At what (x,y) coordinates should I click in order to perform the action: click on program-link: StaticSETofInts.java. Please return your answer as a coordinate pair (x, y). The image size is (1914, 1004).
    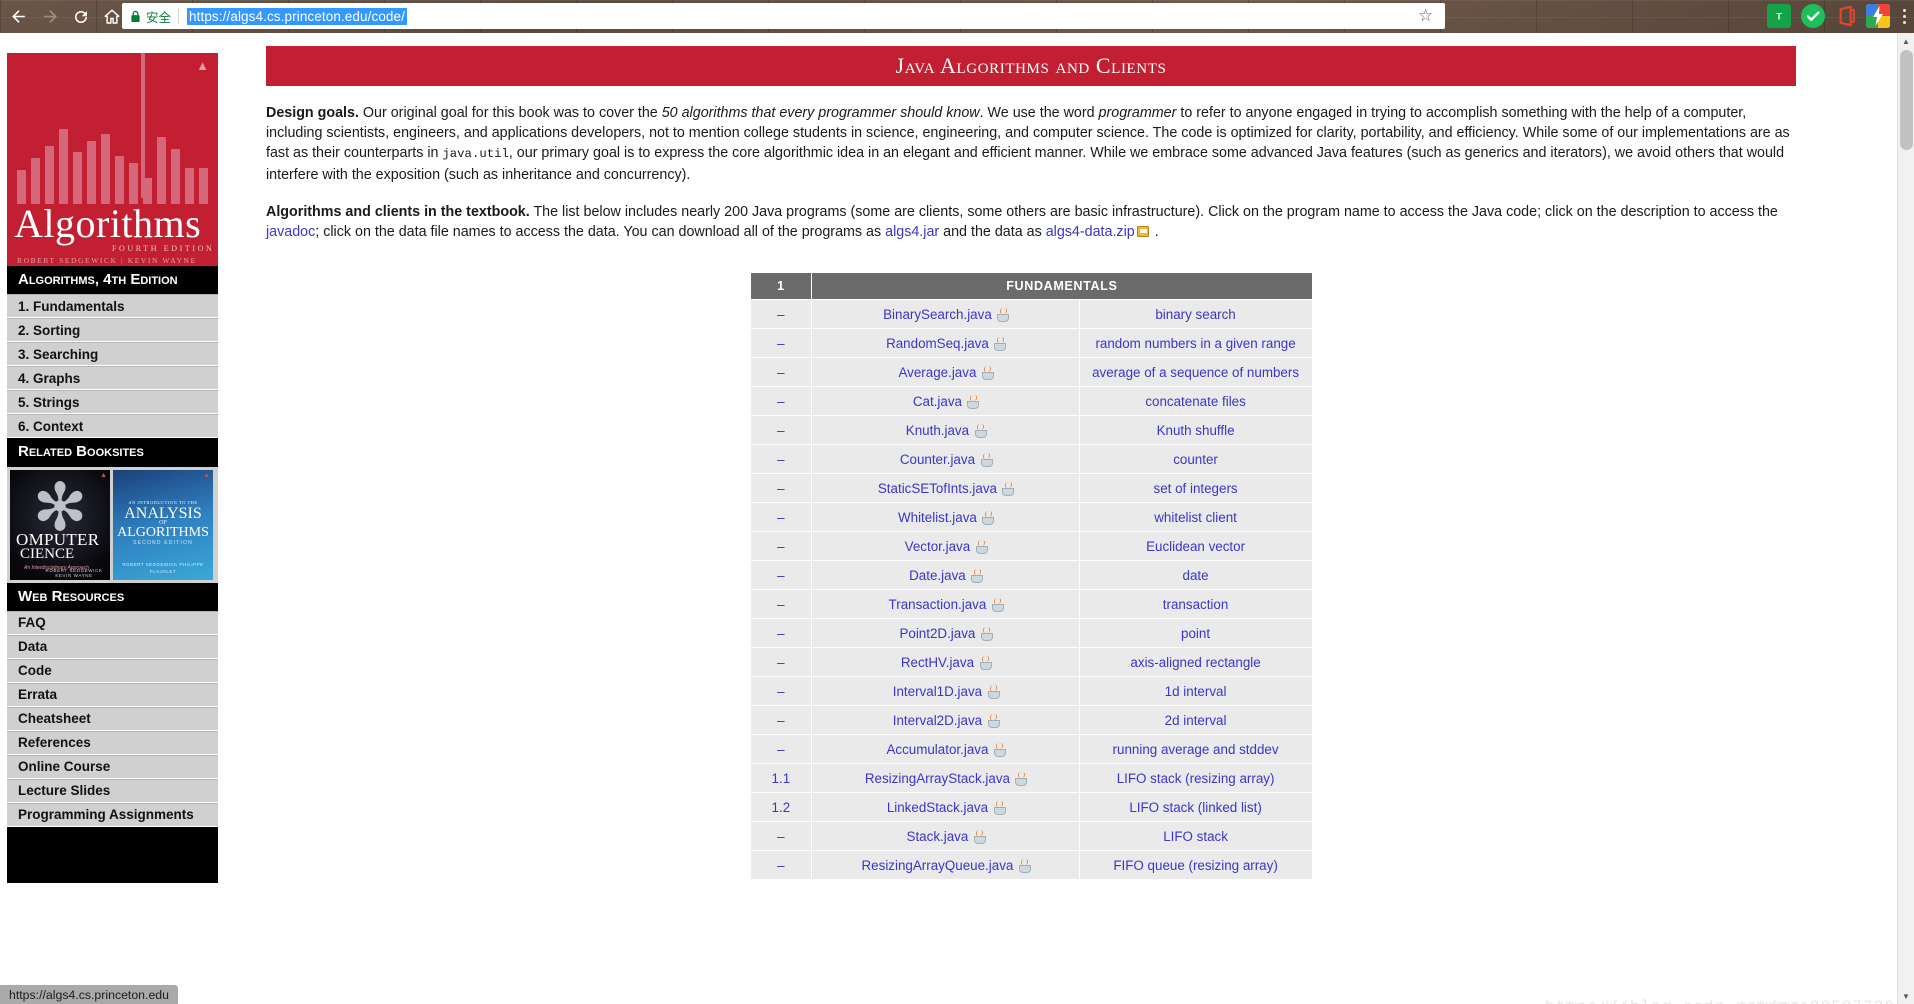
    Looking at the image, I should click on (937, 488).